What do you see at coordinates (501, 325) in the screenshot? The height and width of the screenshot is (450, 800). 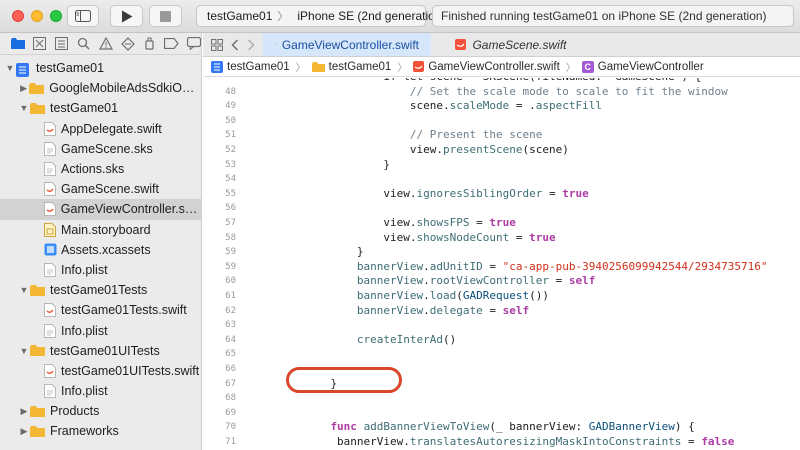 I see `code-line: 63` at bounding box center [501, 325].